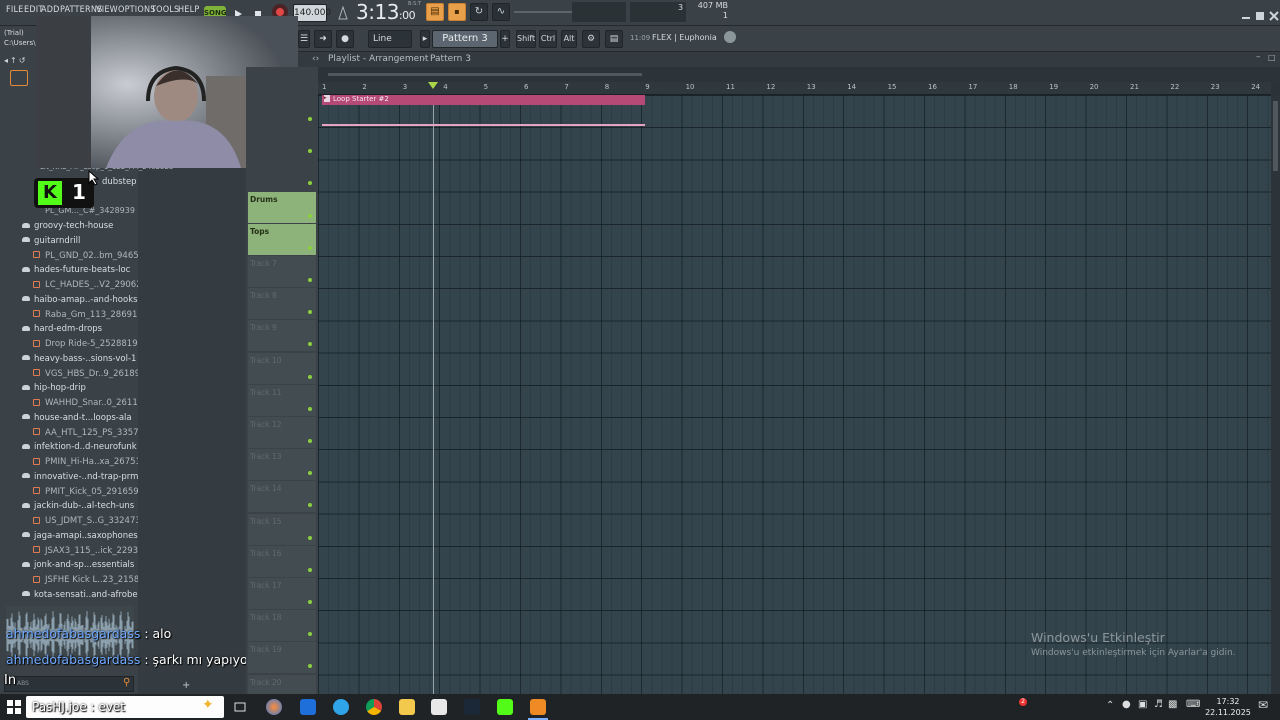 Image resolution: width=1280 pixels, height=720 pixels. Describe the element at coordinates (312, 13) in the screenshot. I see `tempo-display: 140.000` at that location.